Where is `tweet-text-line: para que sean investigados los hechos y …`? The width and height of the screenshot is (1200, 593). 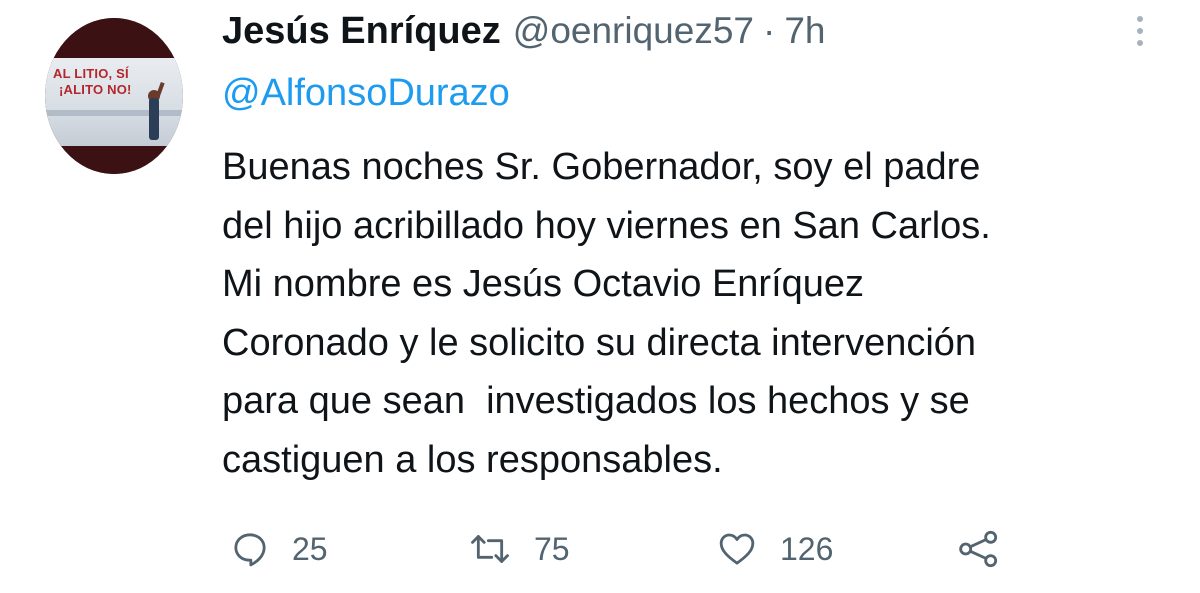
tweet-text-line: para que sean investigados los hechos y … is located at coordinates (596, 401).